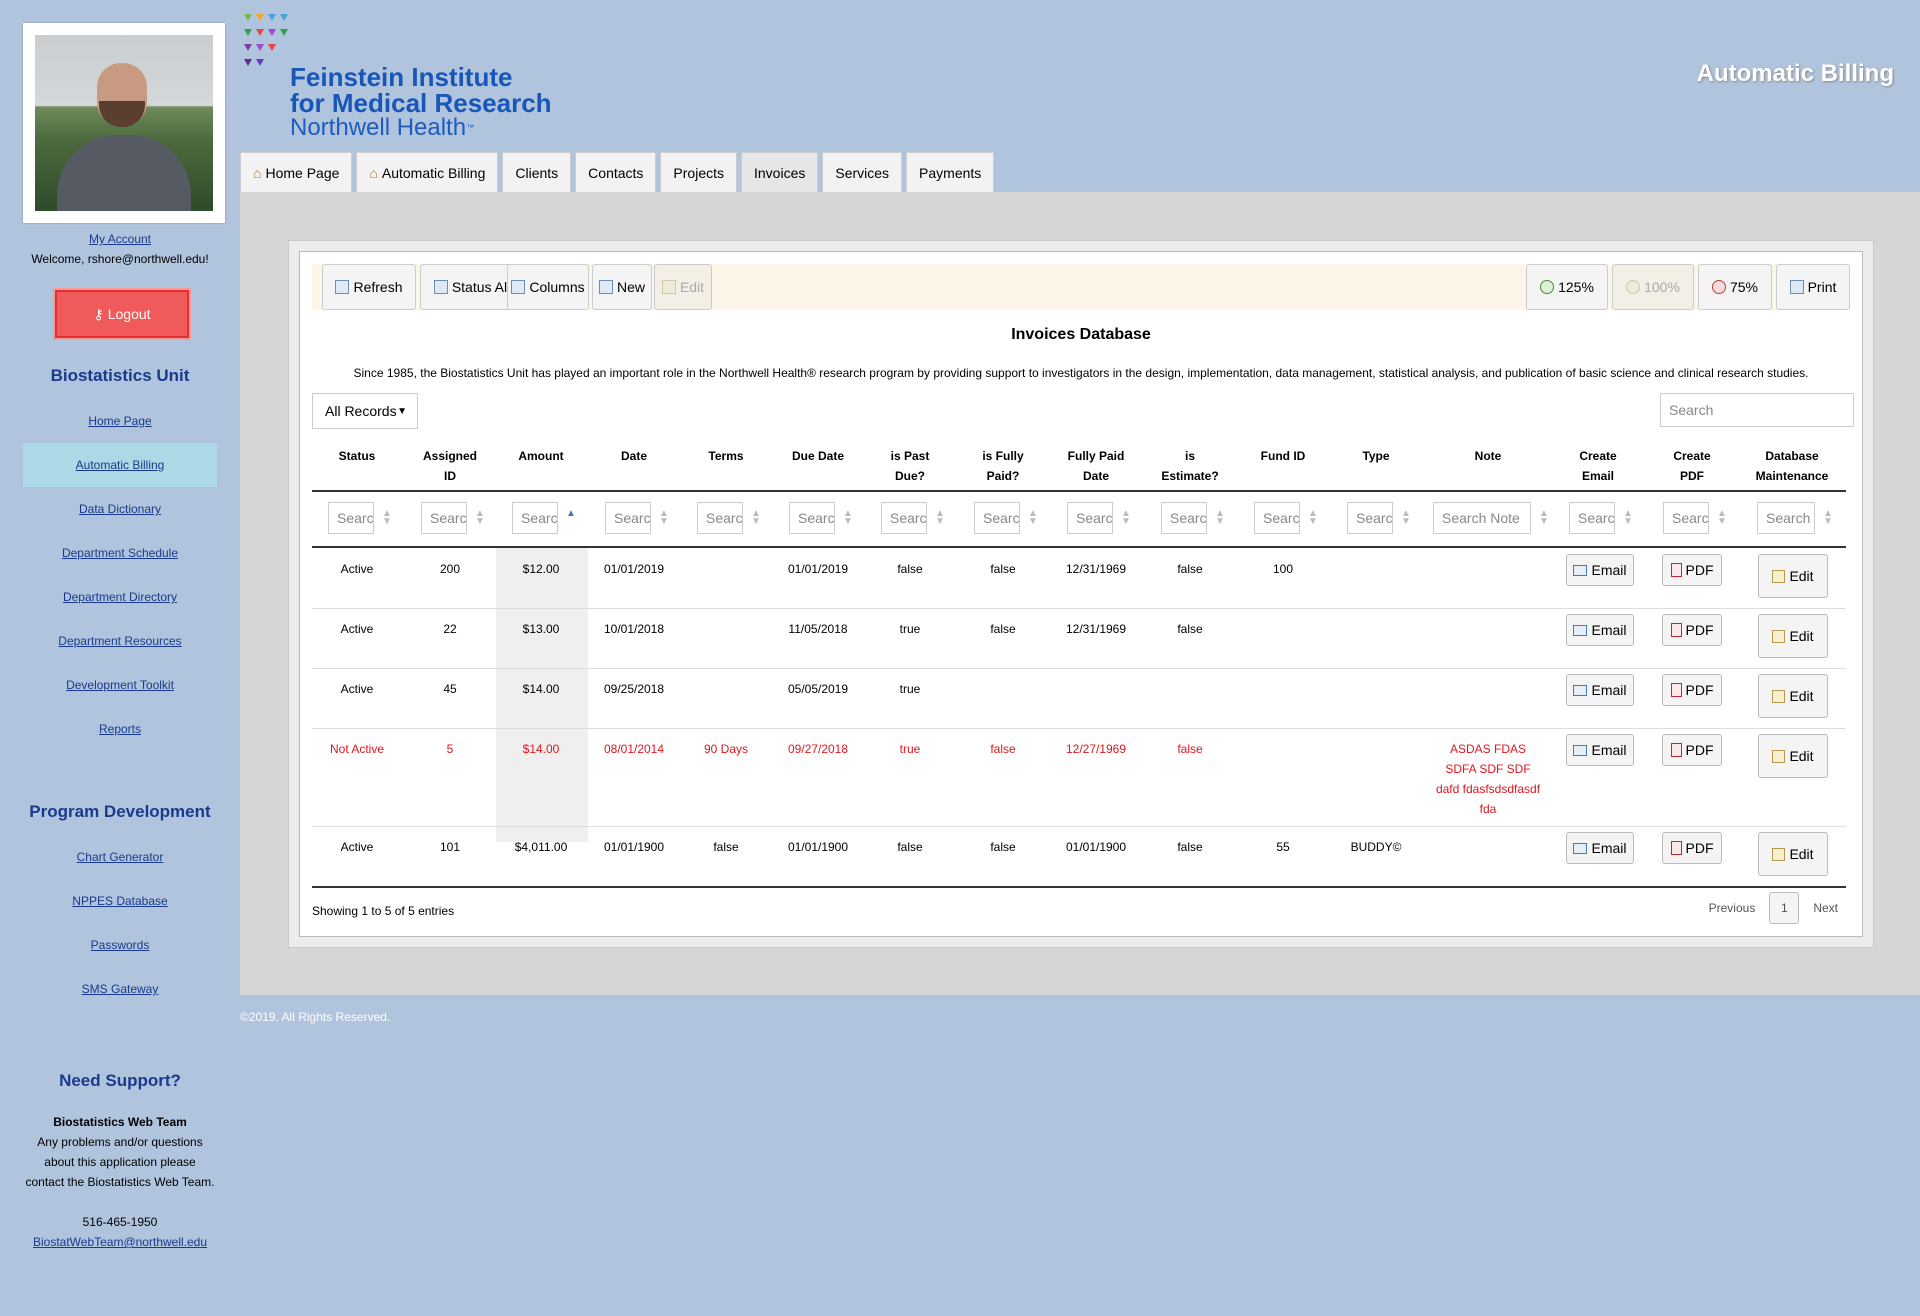  Describe the element at coordinates (634, 456) in the screenshot. I see `column-header: Date` at that location.